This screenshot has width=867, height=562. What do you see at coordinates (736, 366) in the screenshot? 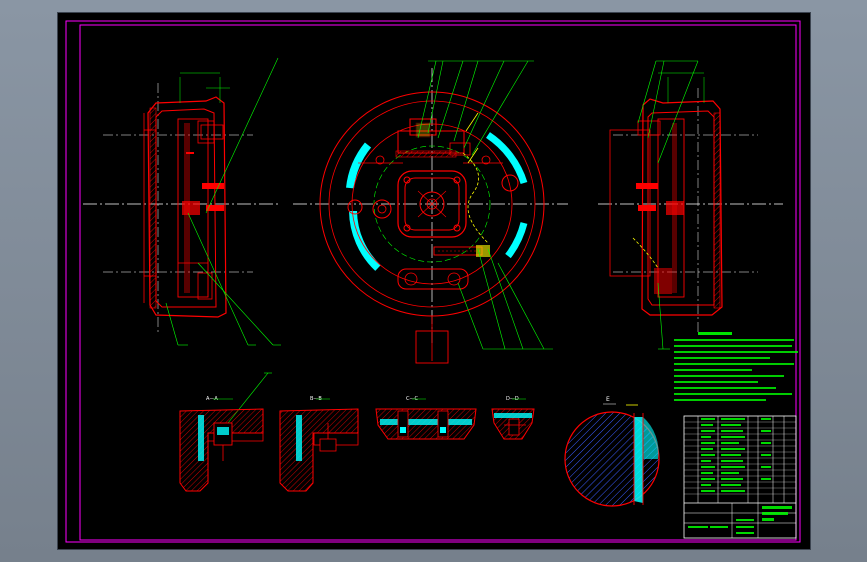
I see `technical-notes` at bounding box center [736, 366].